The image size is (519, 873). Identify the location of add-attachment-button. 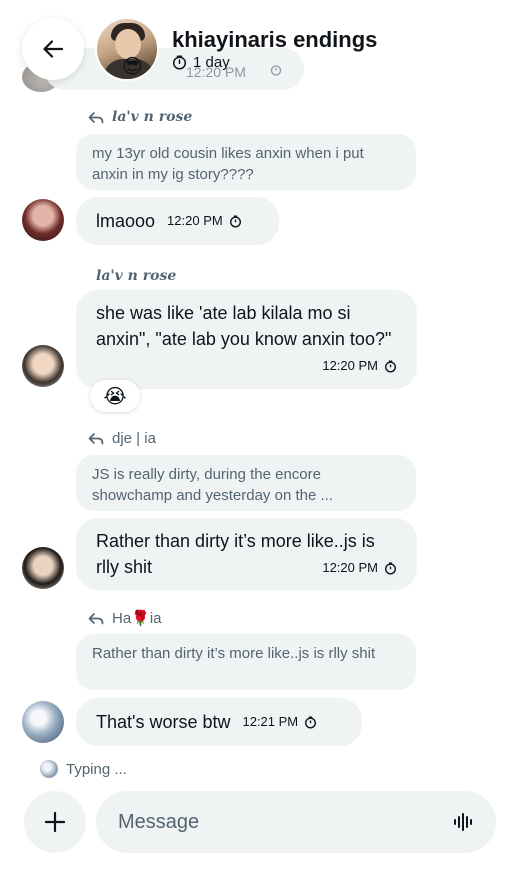
(55, 822).